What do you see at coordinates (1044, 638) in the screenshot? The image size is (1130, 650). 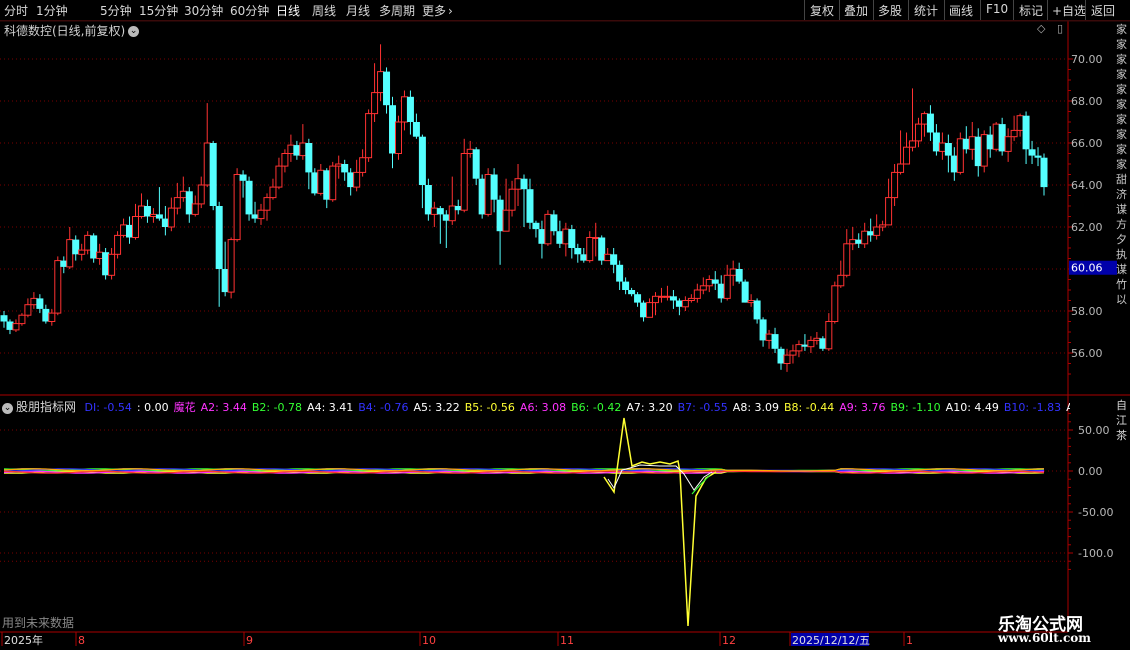 I see `watermark-url: www.60lt.com` at bounding box center [1044, 638].